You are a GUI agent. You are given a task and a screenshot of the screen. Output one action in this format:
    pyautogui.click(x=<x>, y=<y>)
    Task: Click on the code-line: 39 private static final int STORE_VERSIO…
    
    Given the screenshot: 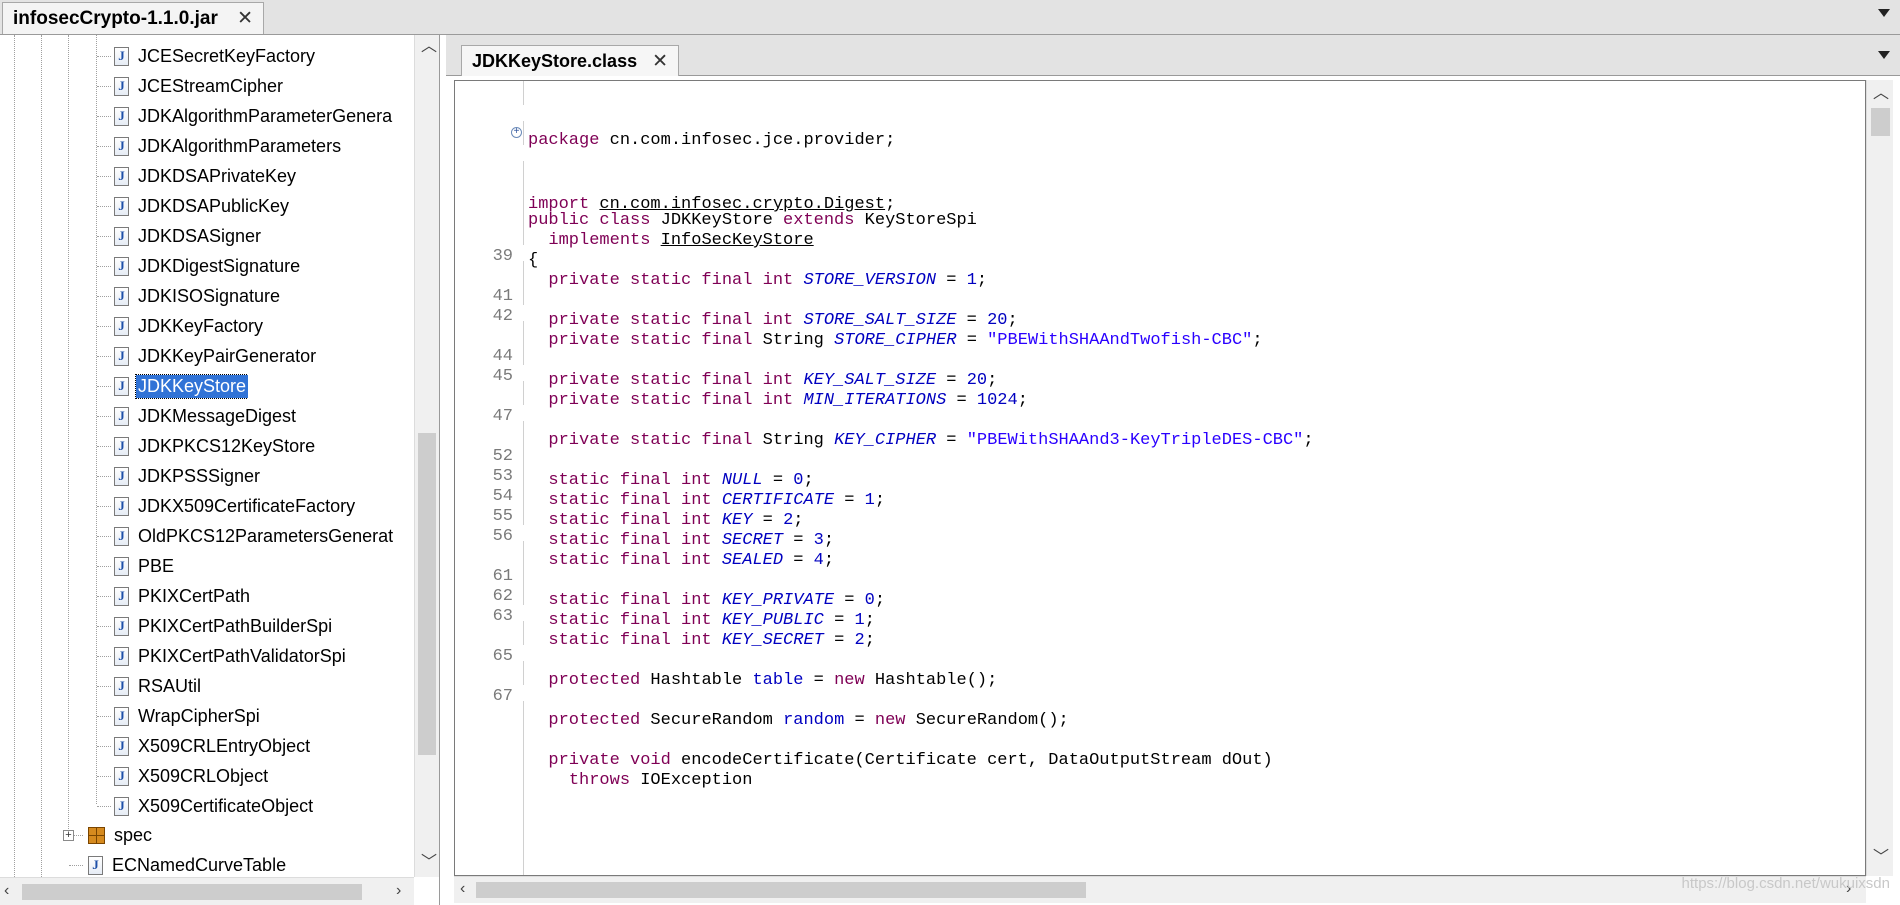 What is the action you would take?
    pyautogui.click(x=1155, y=255)
    